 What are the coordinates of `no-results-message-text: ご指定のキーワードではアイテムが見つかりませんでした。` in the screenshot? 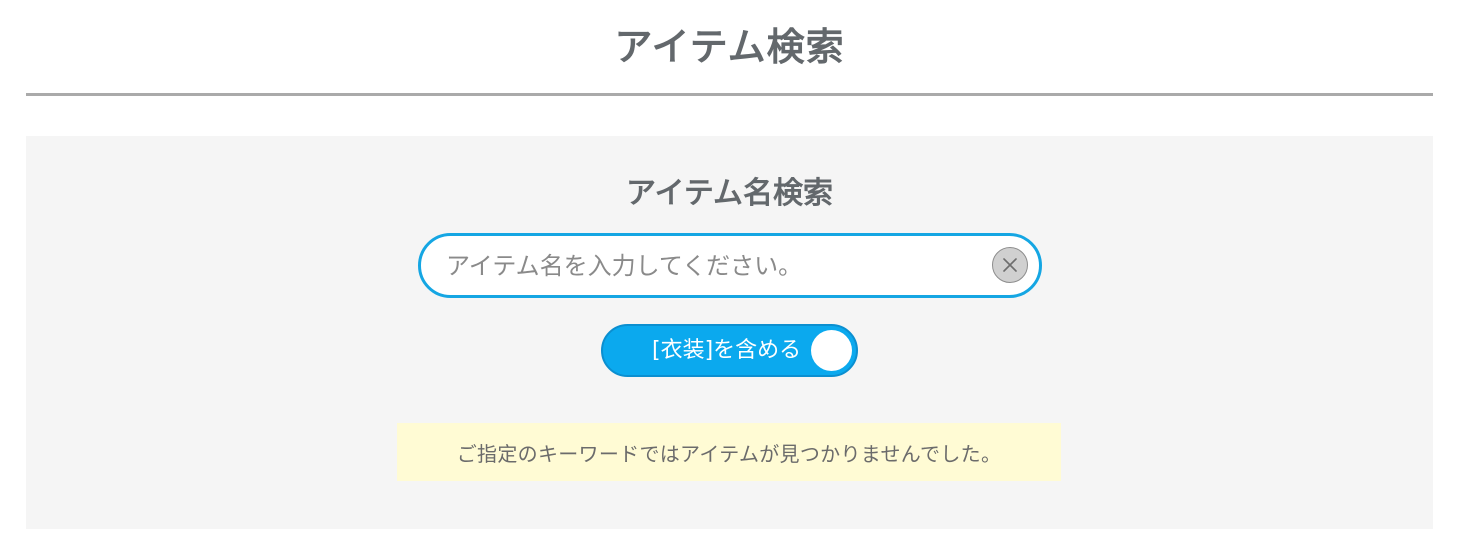 It's located at (729, 453).